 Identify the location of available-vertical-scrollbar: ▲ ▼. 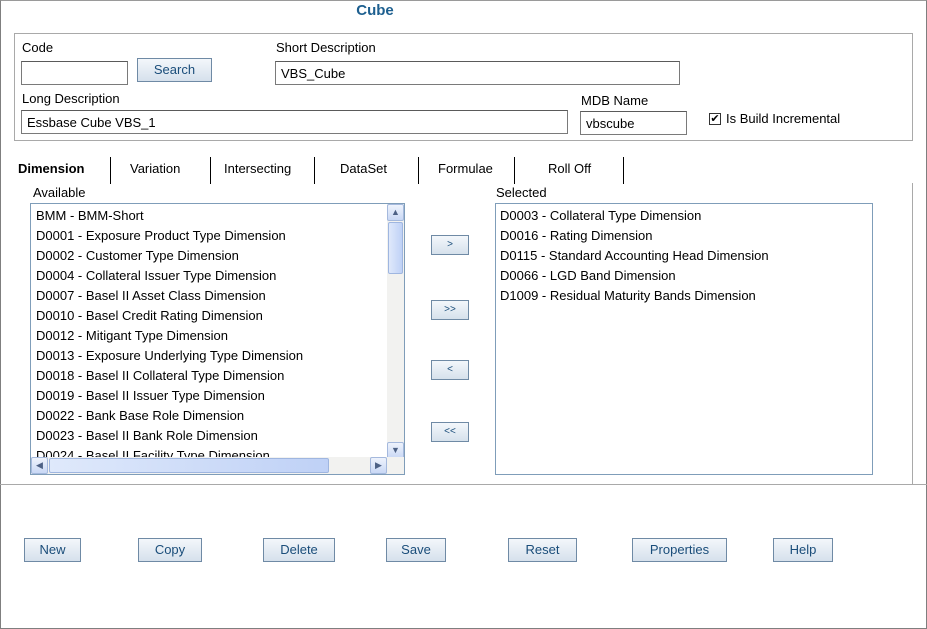
(395, 331).